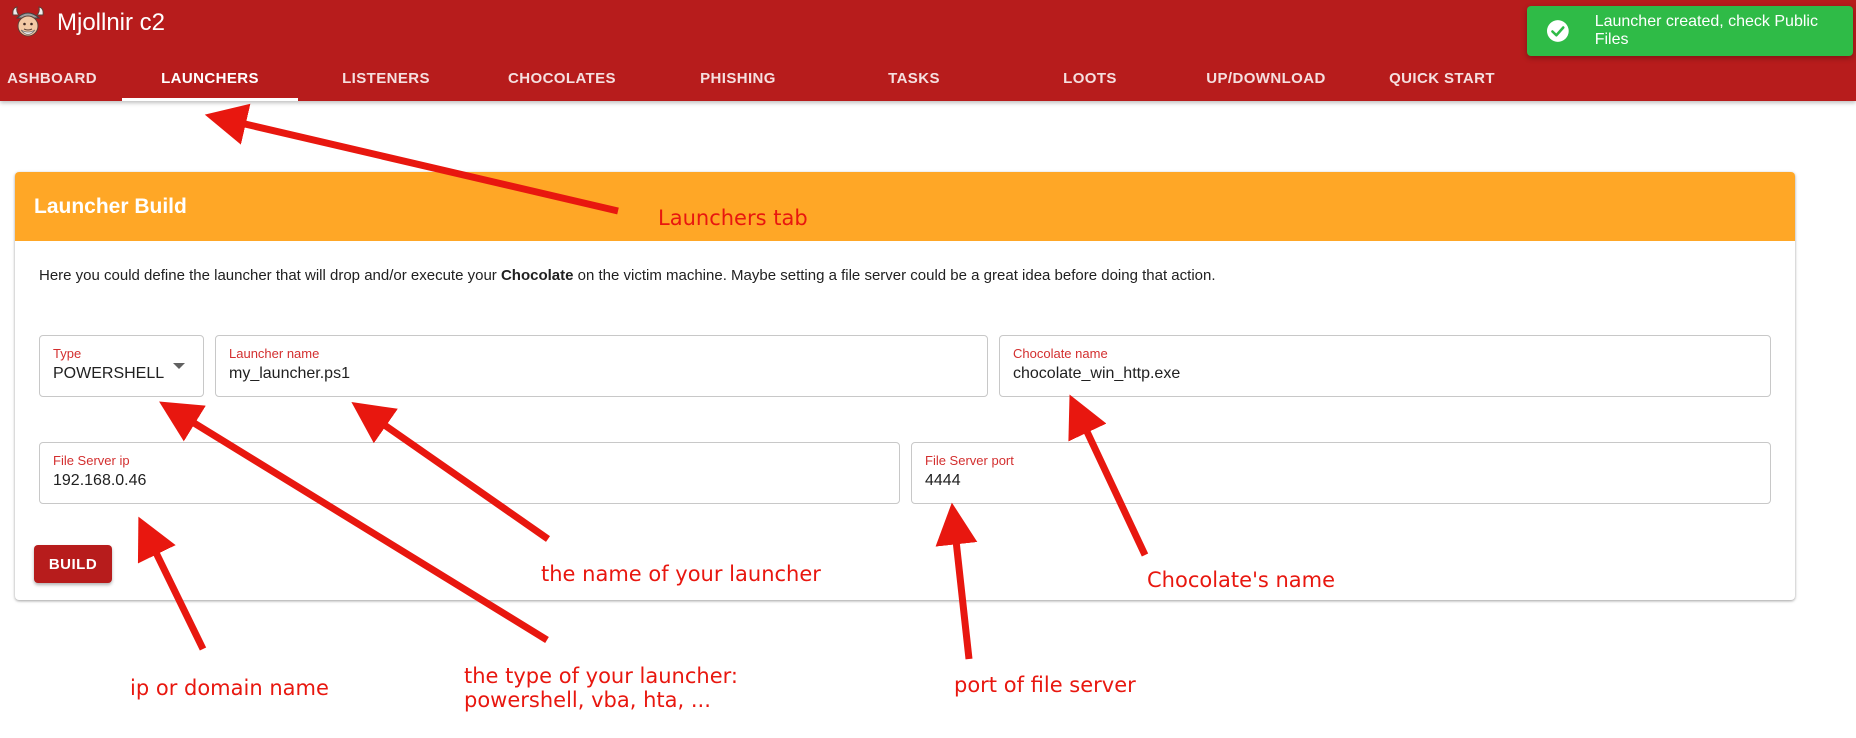 The image size is (1856, 738). What do you see at coordinates (943, 480) in the screenshot?
I see `file-server-port-value: 4444` at bounding box center [943, 480].